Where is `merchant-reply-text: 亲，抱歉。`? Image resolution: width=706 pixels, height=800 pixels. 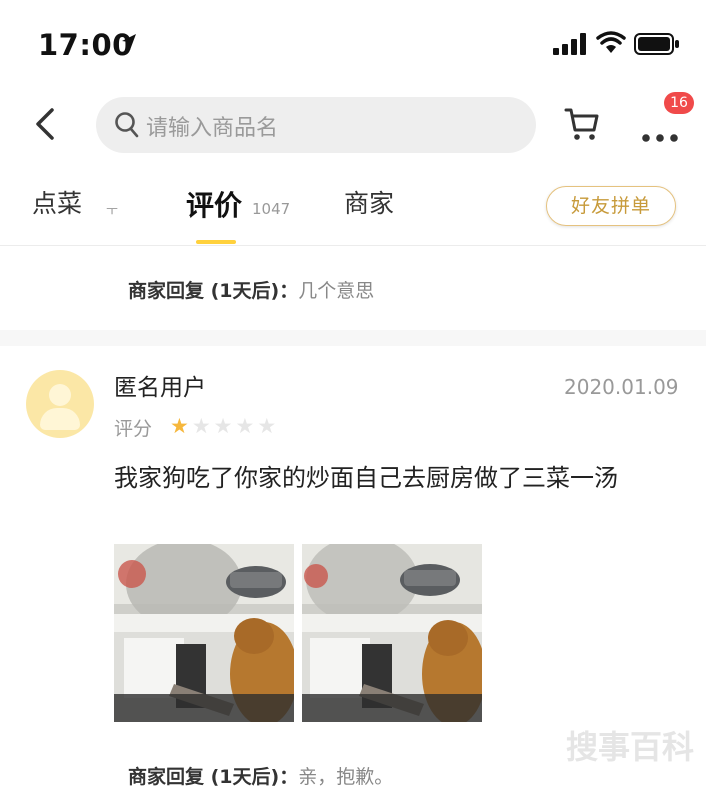
merchant-reply-text: 亲，抱歉。 is located at coordinates (346, 777).